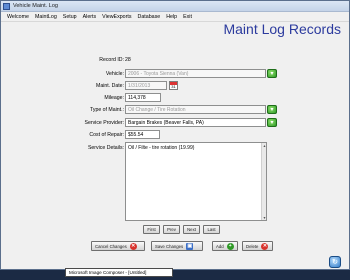 This screenshot has width=350, height=280. Describe the element at coordinates (264, 145) in the screenshot. I see `scroll-up-icon: ▲` at that location.